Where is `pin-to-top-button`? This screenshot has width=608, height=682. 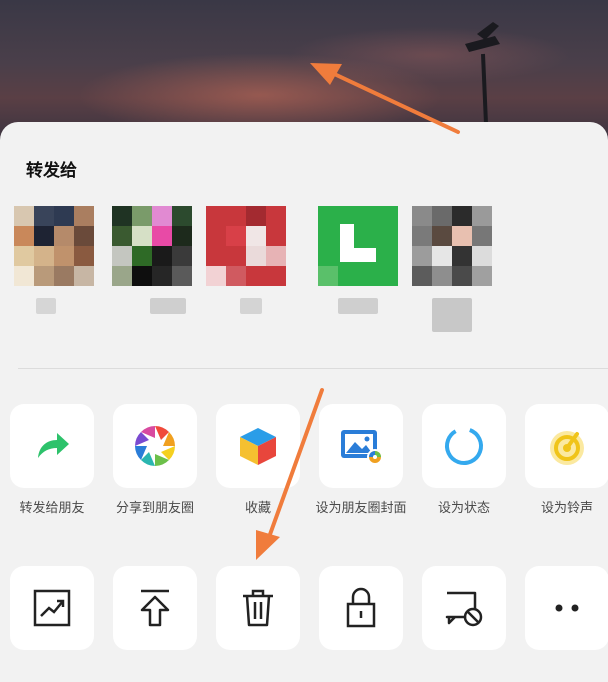 pin-to-top-button is located at coordinates (155, 608).